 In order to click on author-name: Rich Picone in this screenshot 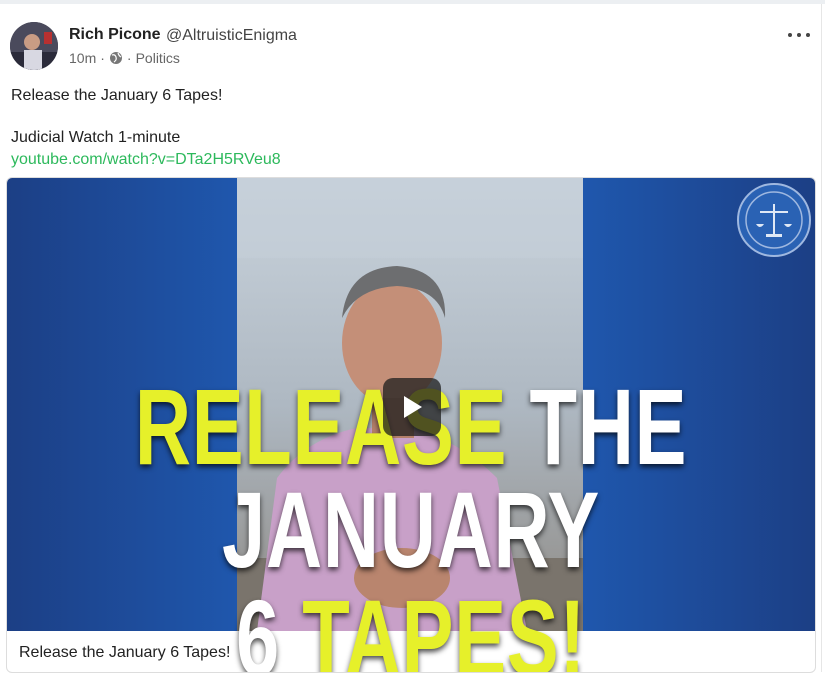, I will do `click(115, 35)`.